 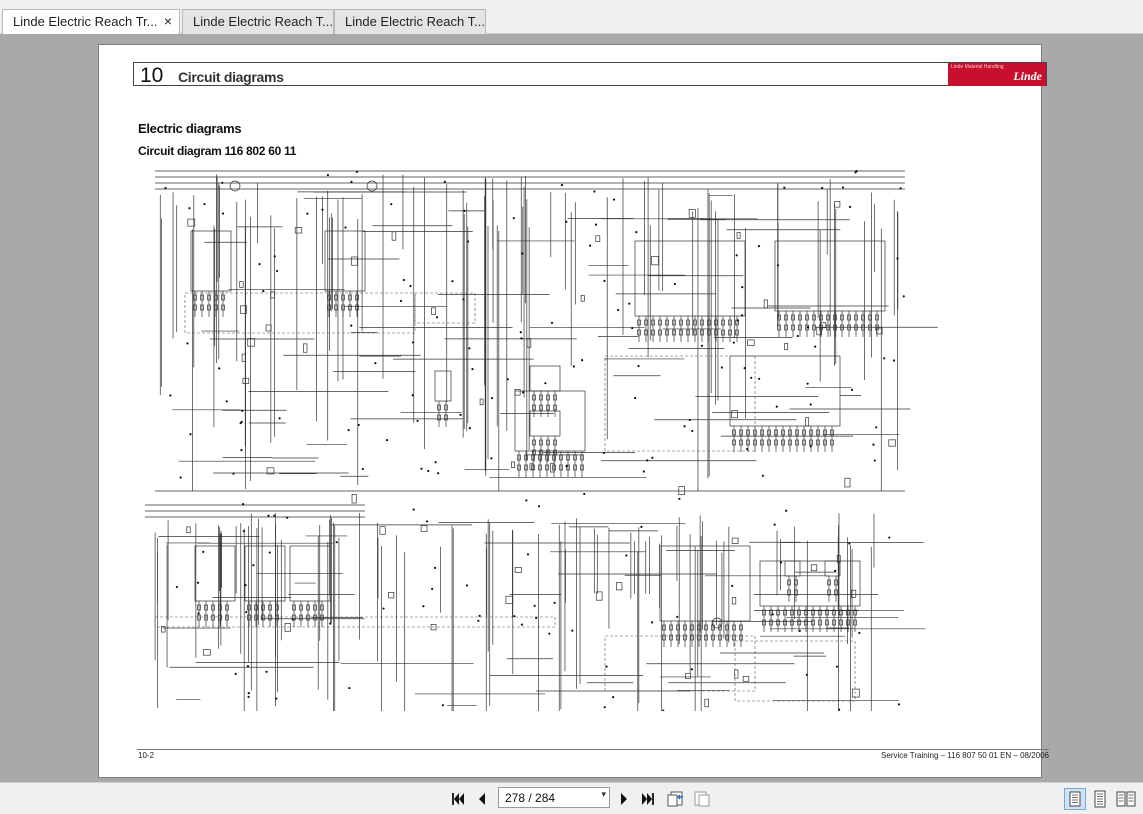 I want to click on go-back-view-icon, so click(x=676, y=799).